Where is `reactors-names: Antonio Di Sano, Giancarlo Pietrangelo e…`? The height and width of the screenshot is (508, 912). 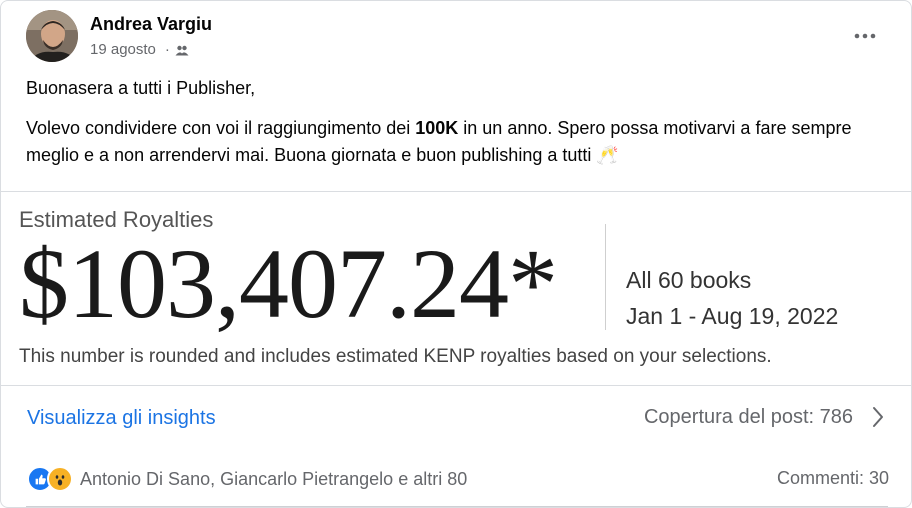
reactors-names: Antonio Di Sano, Giancarlo Pietrangelo e… is located at coordinates (274, 478).